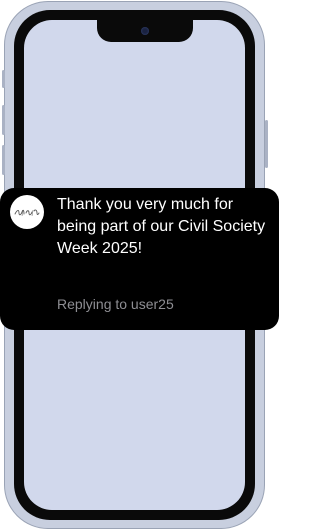  Describe the element at coordinates (266, 144) in the screenshot. I see `power-button` at that location.